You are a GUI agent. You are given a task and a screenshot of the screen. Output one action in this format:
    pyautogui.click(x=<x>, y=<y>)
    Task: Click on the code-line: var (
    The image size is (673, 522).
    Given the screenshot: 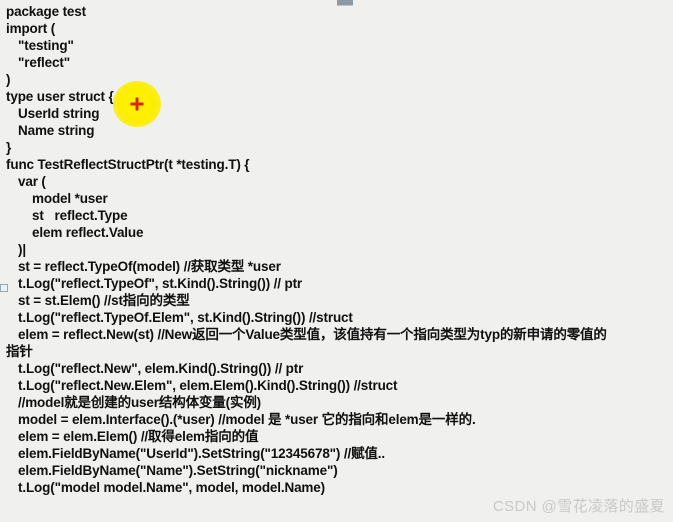 What is the action you would take?
    pyautogui.click(x=32, y=181)
    